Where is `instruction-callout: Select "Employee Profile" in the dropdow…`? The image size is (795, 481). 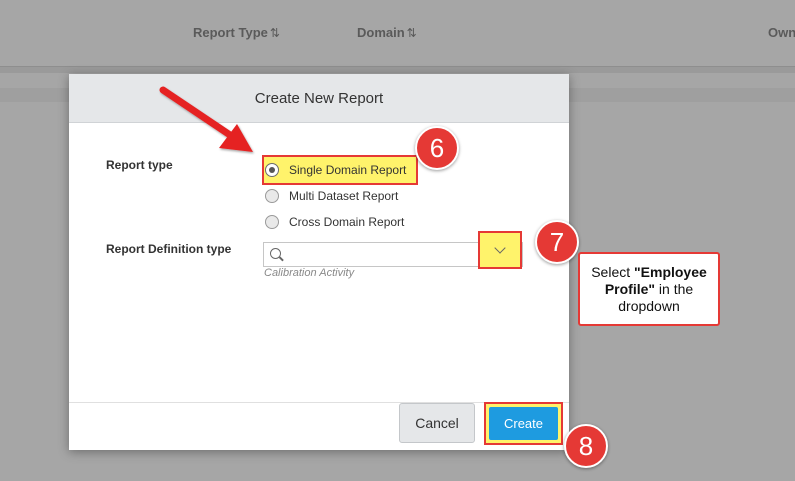 instruction-callout: Select "Employee Profile" in the dropdow… is located at coordinates (649, 289).